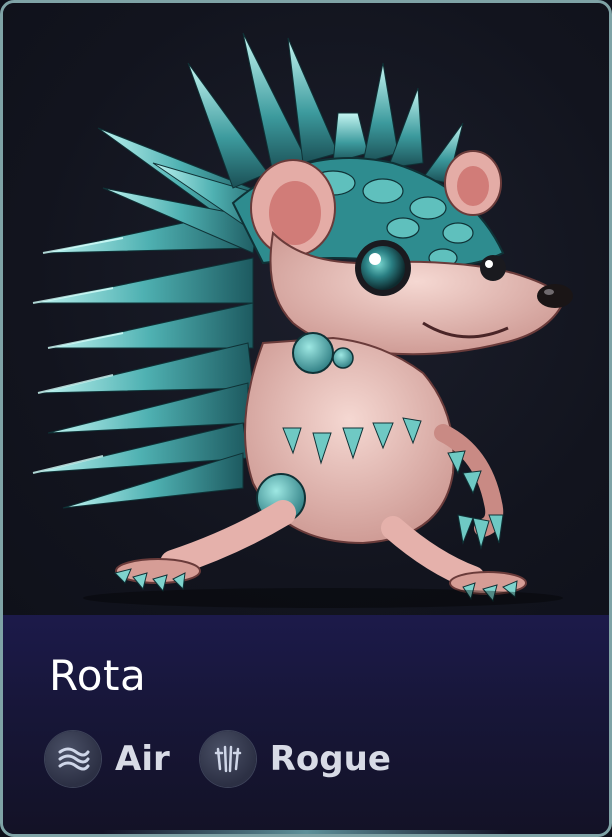 Image resolution: width=612 pixels, height=837 pixels. I want to click on tag-rogue: Rogue, so click(295, 759).